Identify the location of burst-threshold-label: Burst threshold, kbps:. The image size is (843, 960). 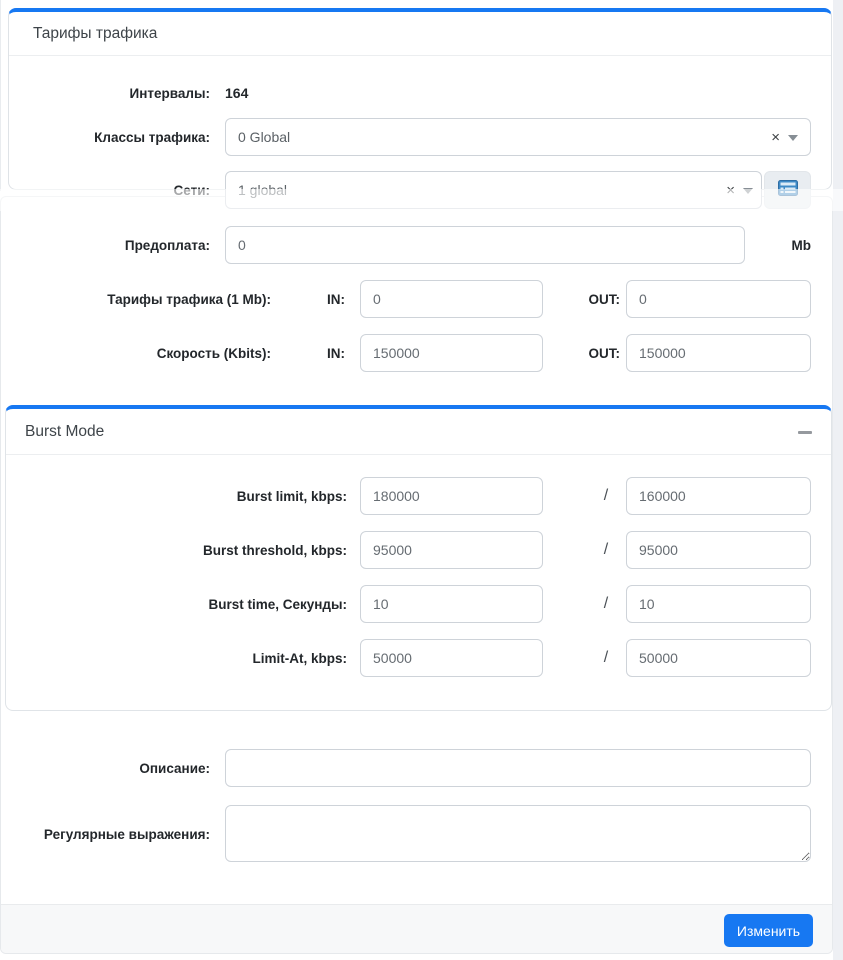
(274, 550).